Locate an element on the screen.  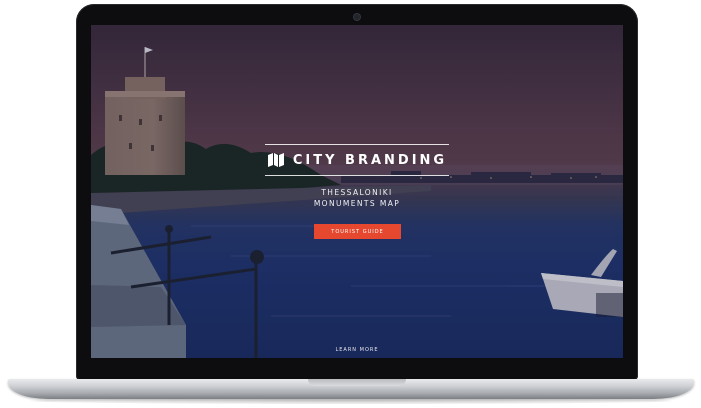
tourist-guide-button: TOURIST GUIDE is located at coordinates (357, 231).